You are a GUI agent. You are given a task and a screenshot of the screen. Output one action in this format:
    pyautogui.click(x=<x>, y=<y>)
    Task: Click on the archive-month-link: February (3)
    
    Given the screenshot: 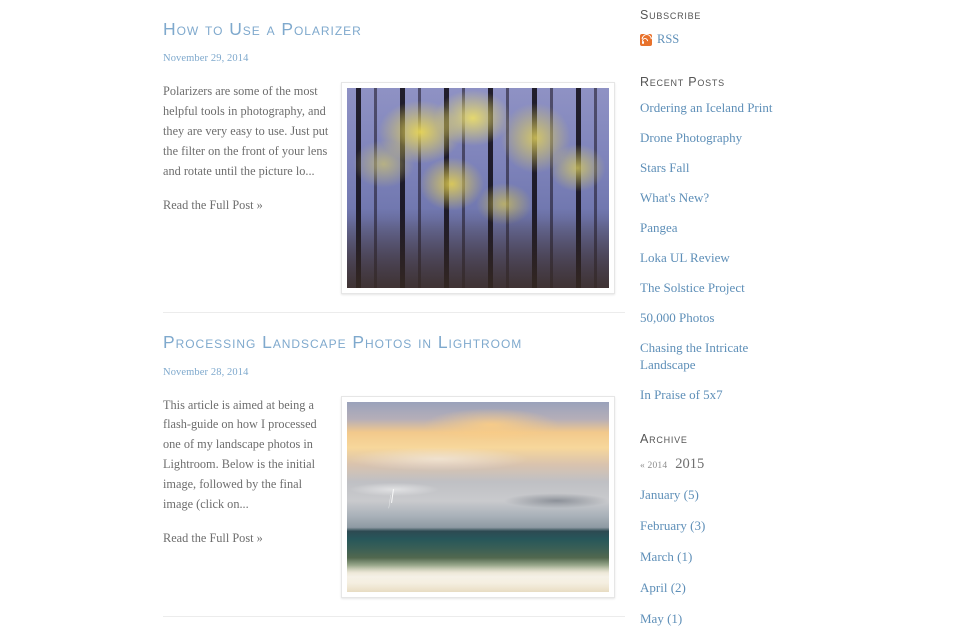 What is the action you would take?
    pyautogui.click(x=672, y=525)
    